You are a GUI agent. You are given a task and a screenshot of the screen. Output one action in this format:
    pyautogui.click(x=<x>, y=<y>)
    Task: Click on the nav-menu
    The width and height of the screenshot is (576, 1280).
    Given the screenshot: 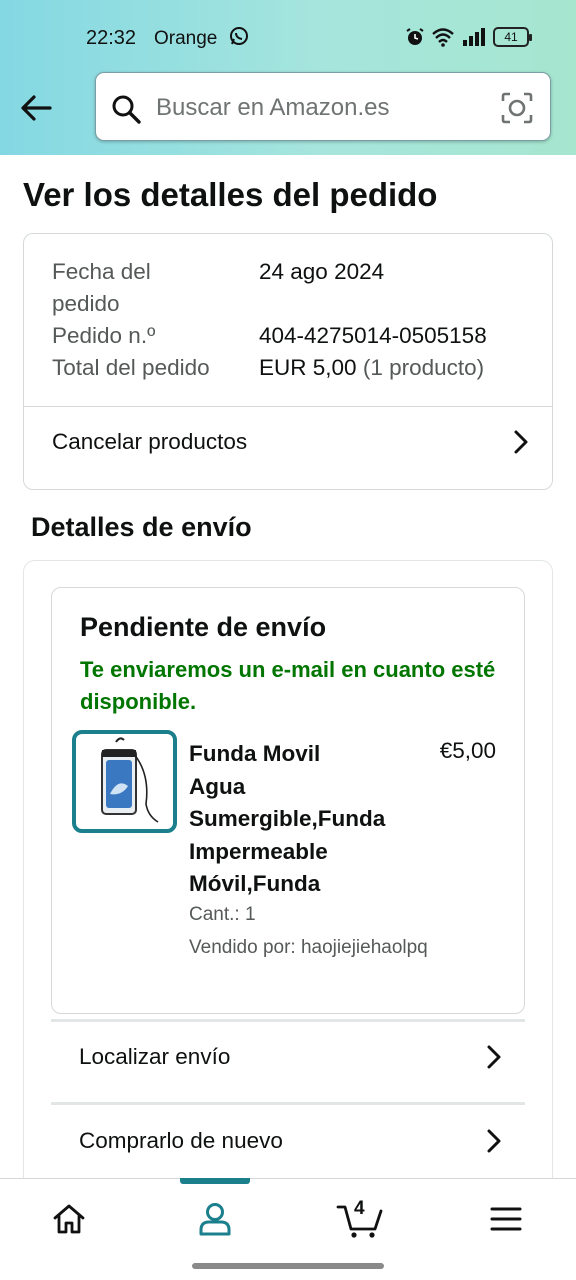 What is the action you would take?
    pyautogui.click(x=506, y=1219)
    